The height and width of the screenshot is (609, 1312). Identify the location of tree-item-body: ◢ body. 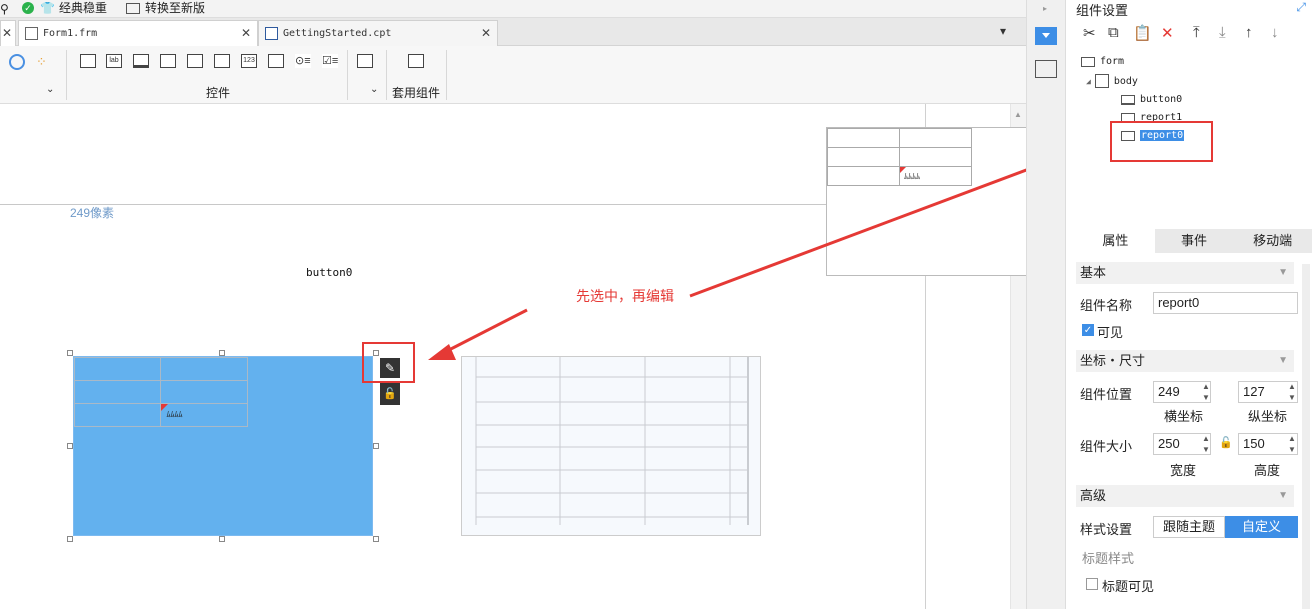
(1112, 81).